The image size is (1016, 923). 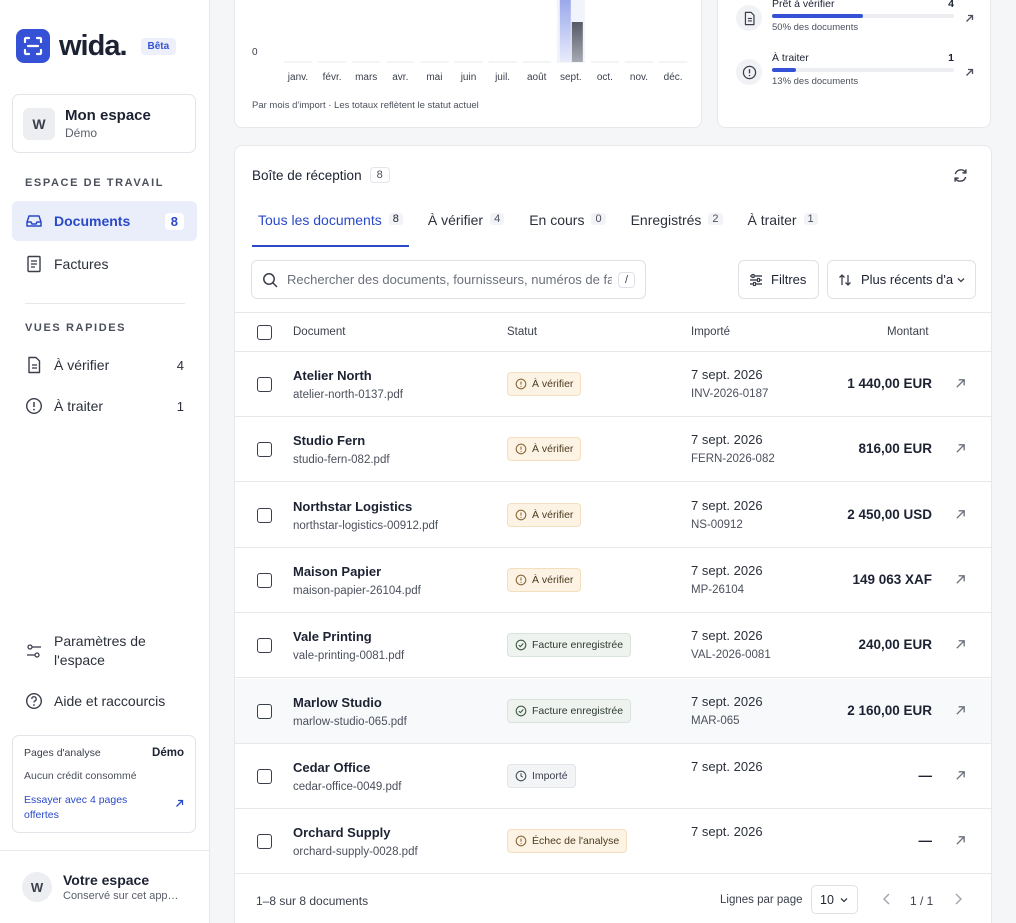 What do you see at coordinates (466, 229) in the screenshot?
I see `tab-a-verifier: À vérifier 4` at bounding box center [466, 229].